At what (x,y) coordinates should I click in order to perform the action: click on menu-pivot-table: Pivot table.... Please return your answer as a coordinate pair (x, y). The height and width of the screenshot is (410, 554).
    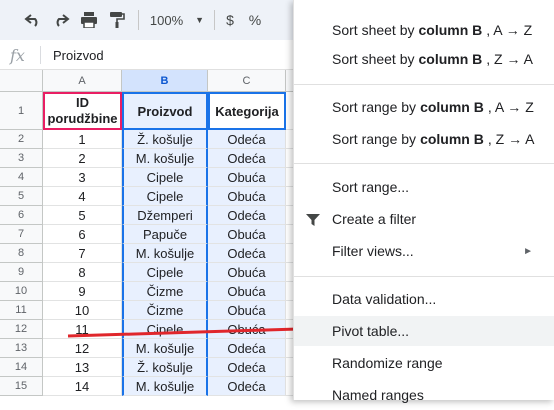
    Looking at the image, I should click on (424, 331).